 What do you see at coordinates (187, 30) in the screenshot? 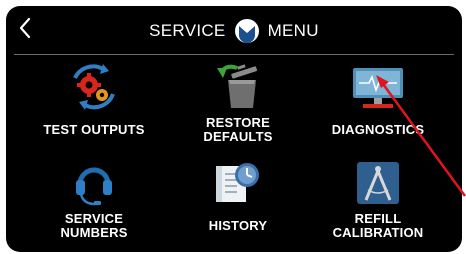
I see `title-left: SERVICE` at bounding box center [187, 30].